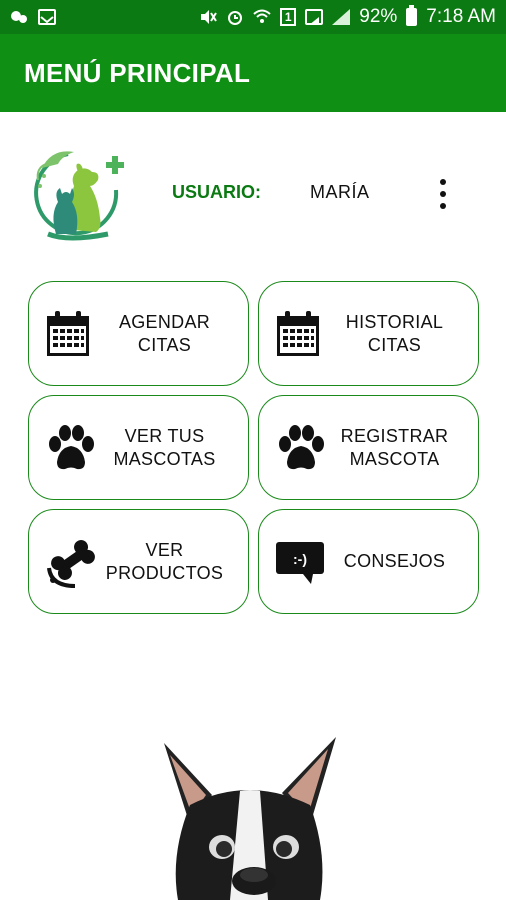 Image resolution: width=506 pixels, height=900 pixels. What do you see at coordinates (164, 333) in the screenshot?
I see `card-label: AGENDAR CITAS` at bounding box center [164, 333].